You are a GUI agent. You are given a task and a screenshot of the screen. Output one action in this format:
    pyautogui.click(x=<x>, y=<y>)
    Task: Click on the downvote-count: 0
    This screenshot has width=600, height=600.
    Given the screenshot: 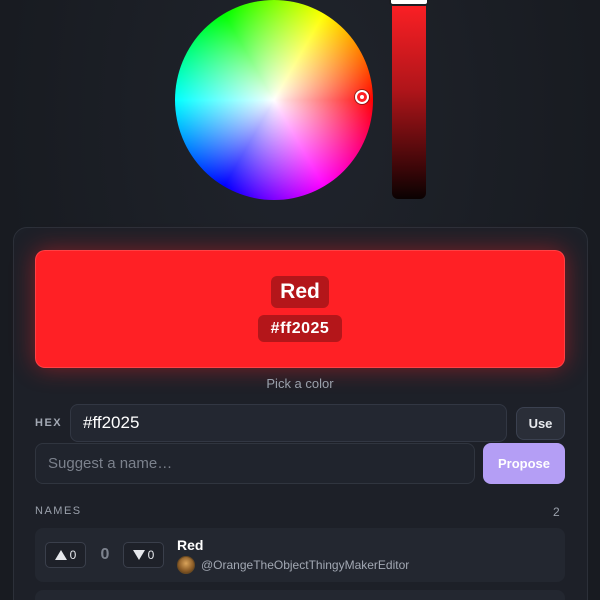 What is the action you would take?
    pyautogui.click(x=151, y=555)
    